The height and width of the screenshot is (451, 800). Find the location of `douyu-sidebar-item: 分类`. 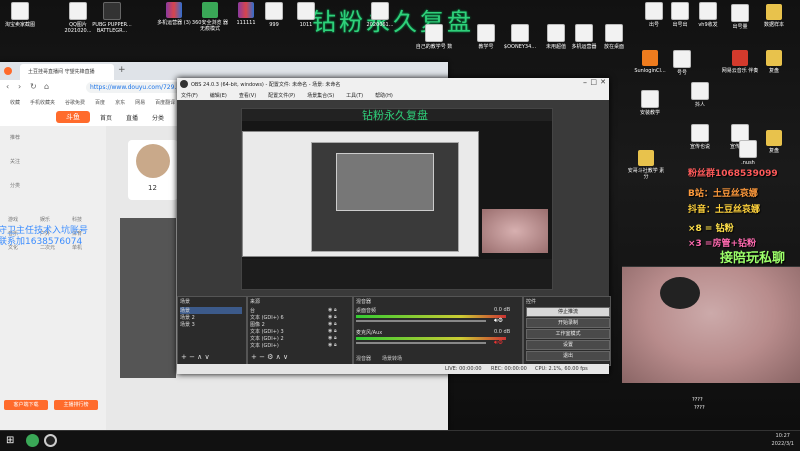

douyu-sidebar-item: 分类 is located at coordinates (15, 185).